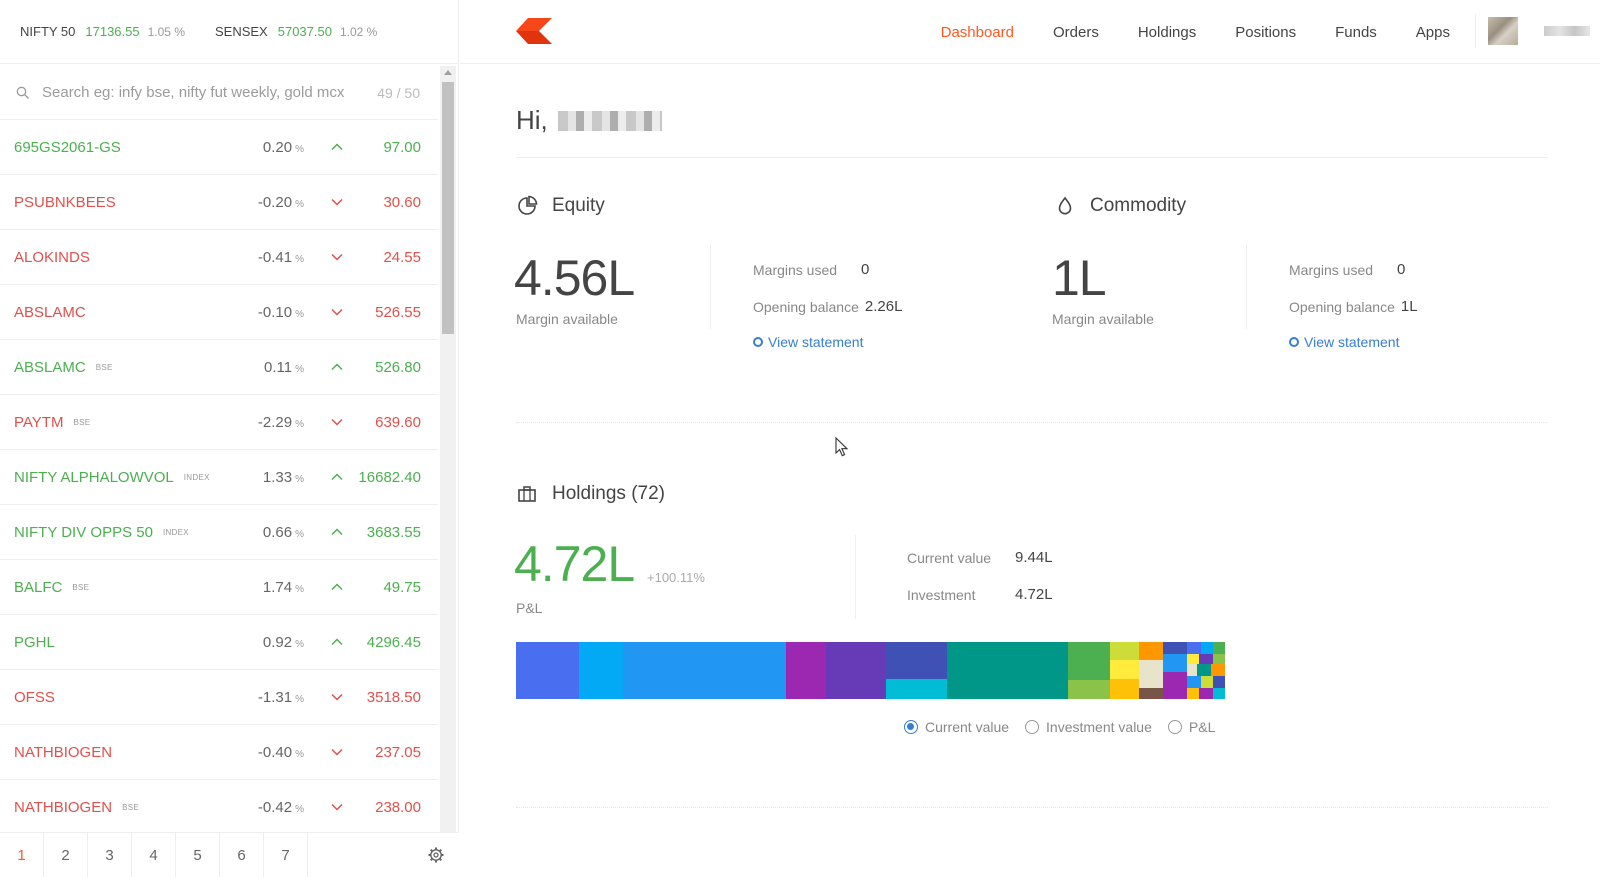  Describe the element at coordinates (210, 92) in the screenshot. I see `search-input` at that location.